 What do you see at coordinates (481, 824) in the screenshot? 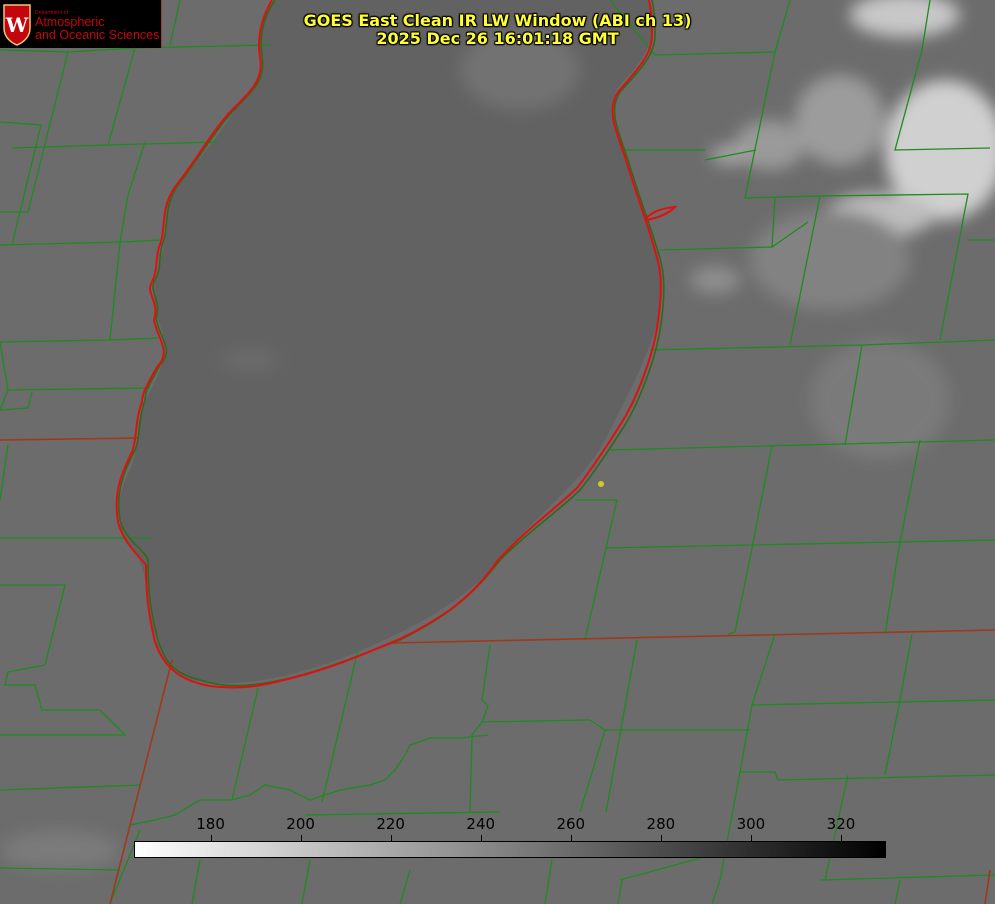
I see `colorbar-tick-label: 240` at bounding box center [481, 824].